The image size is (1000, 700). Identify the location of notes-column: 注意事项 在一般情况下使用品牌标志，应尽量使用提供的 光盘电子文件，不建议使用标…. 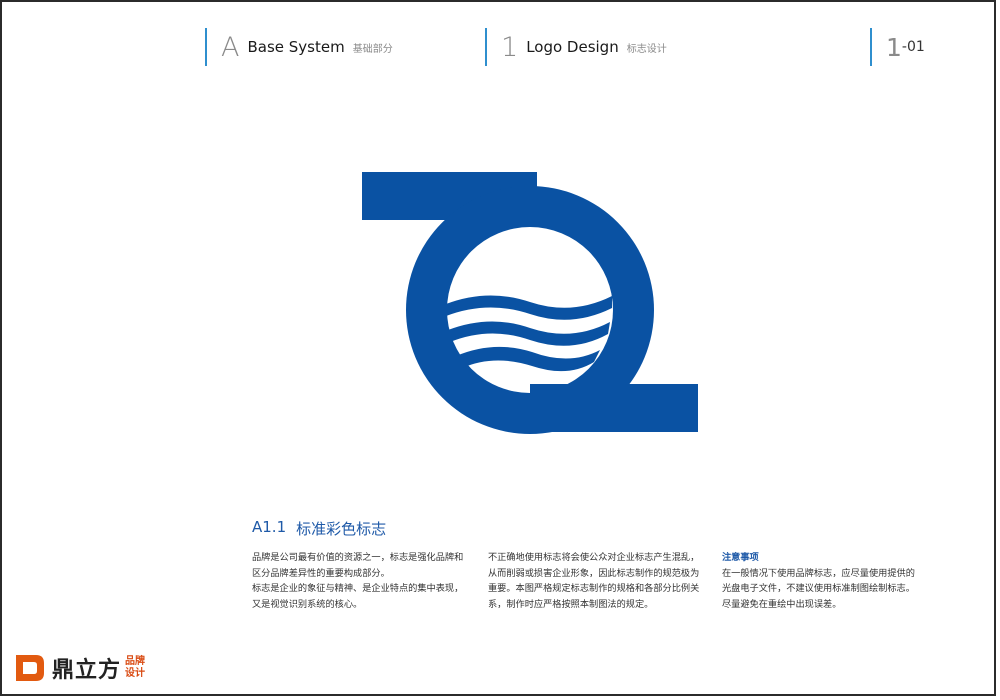
(832, 581).